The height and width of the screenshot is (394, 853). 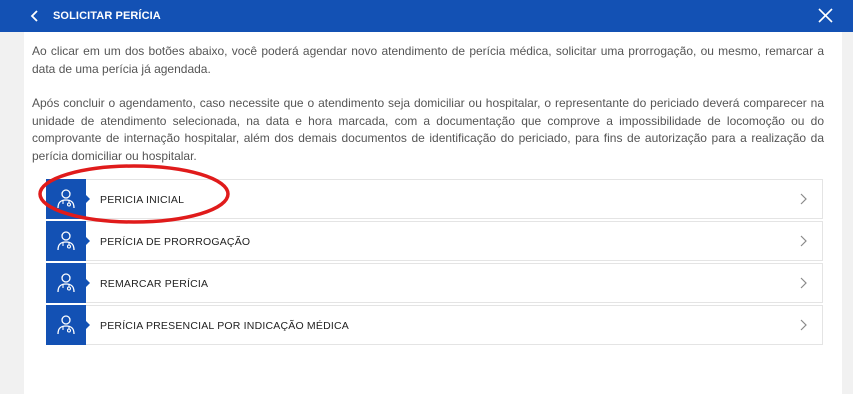 What do you see at coordinates (434, 241) in the screenshot?
I see `menu-item-pericia-prorrogacao: PERÍCIA DE PRORROGAÇÃO` at bounding box center [434, 241].